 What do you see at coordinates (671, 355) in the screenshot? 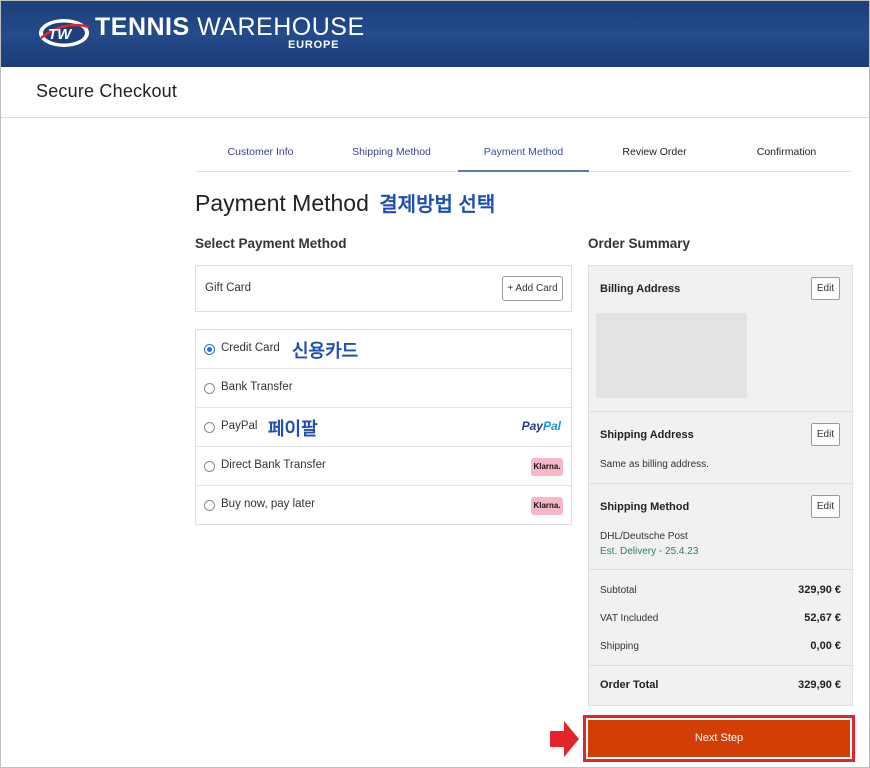
I see `billing-address-placeholder` at bounding box center [671, 355].